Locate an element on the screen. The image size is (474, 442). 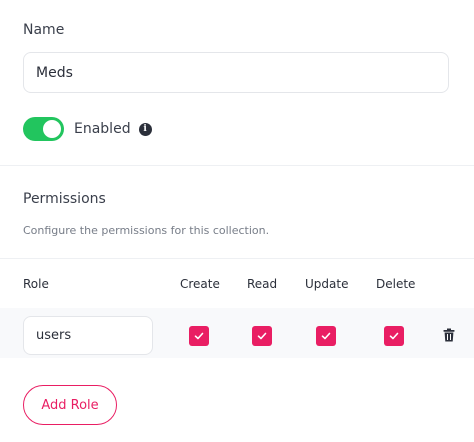
column-header-delete: Delete is located at coordinates (396, 284).